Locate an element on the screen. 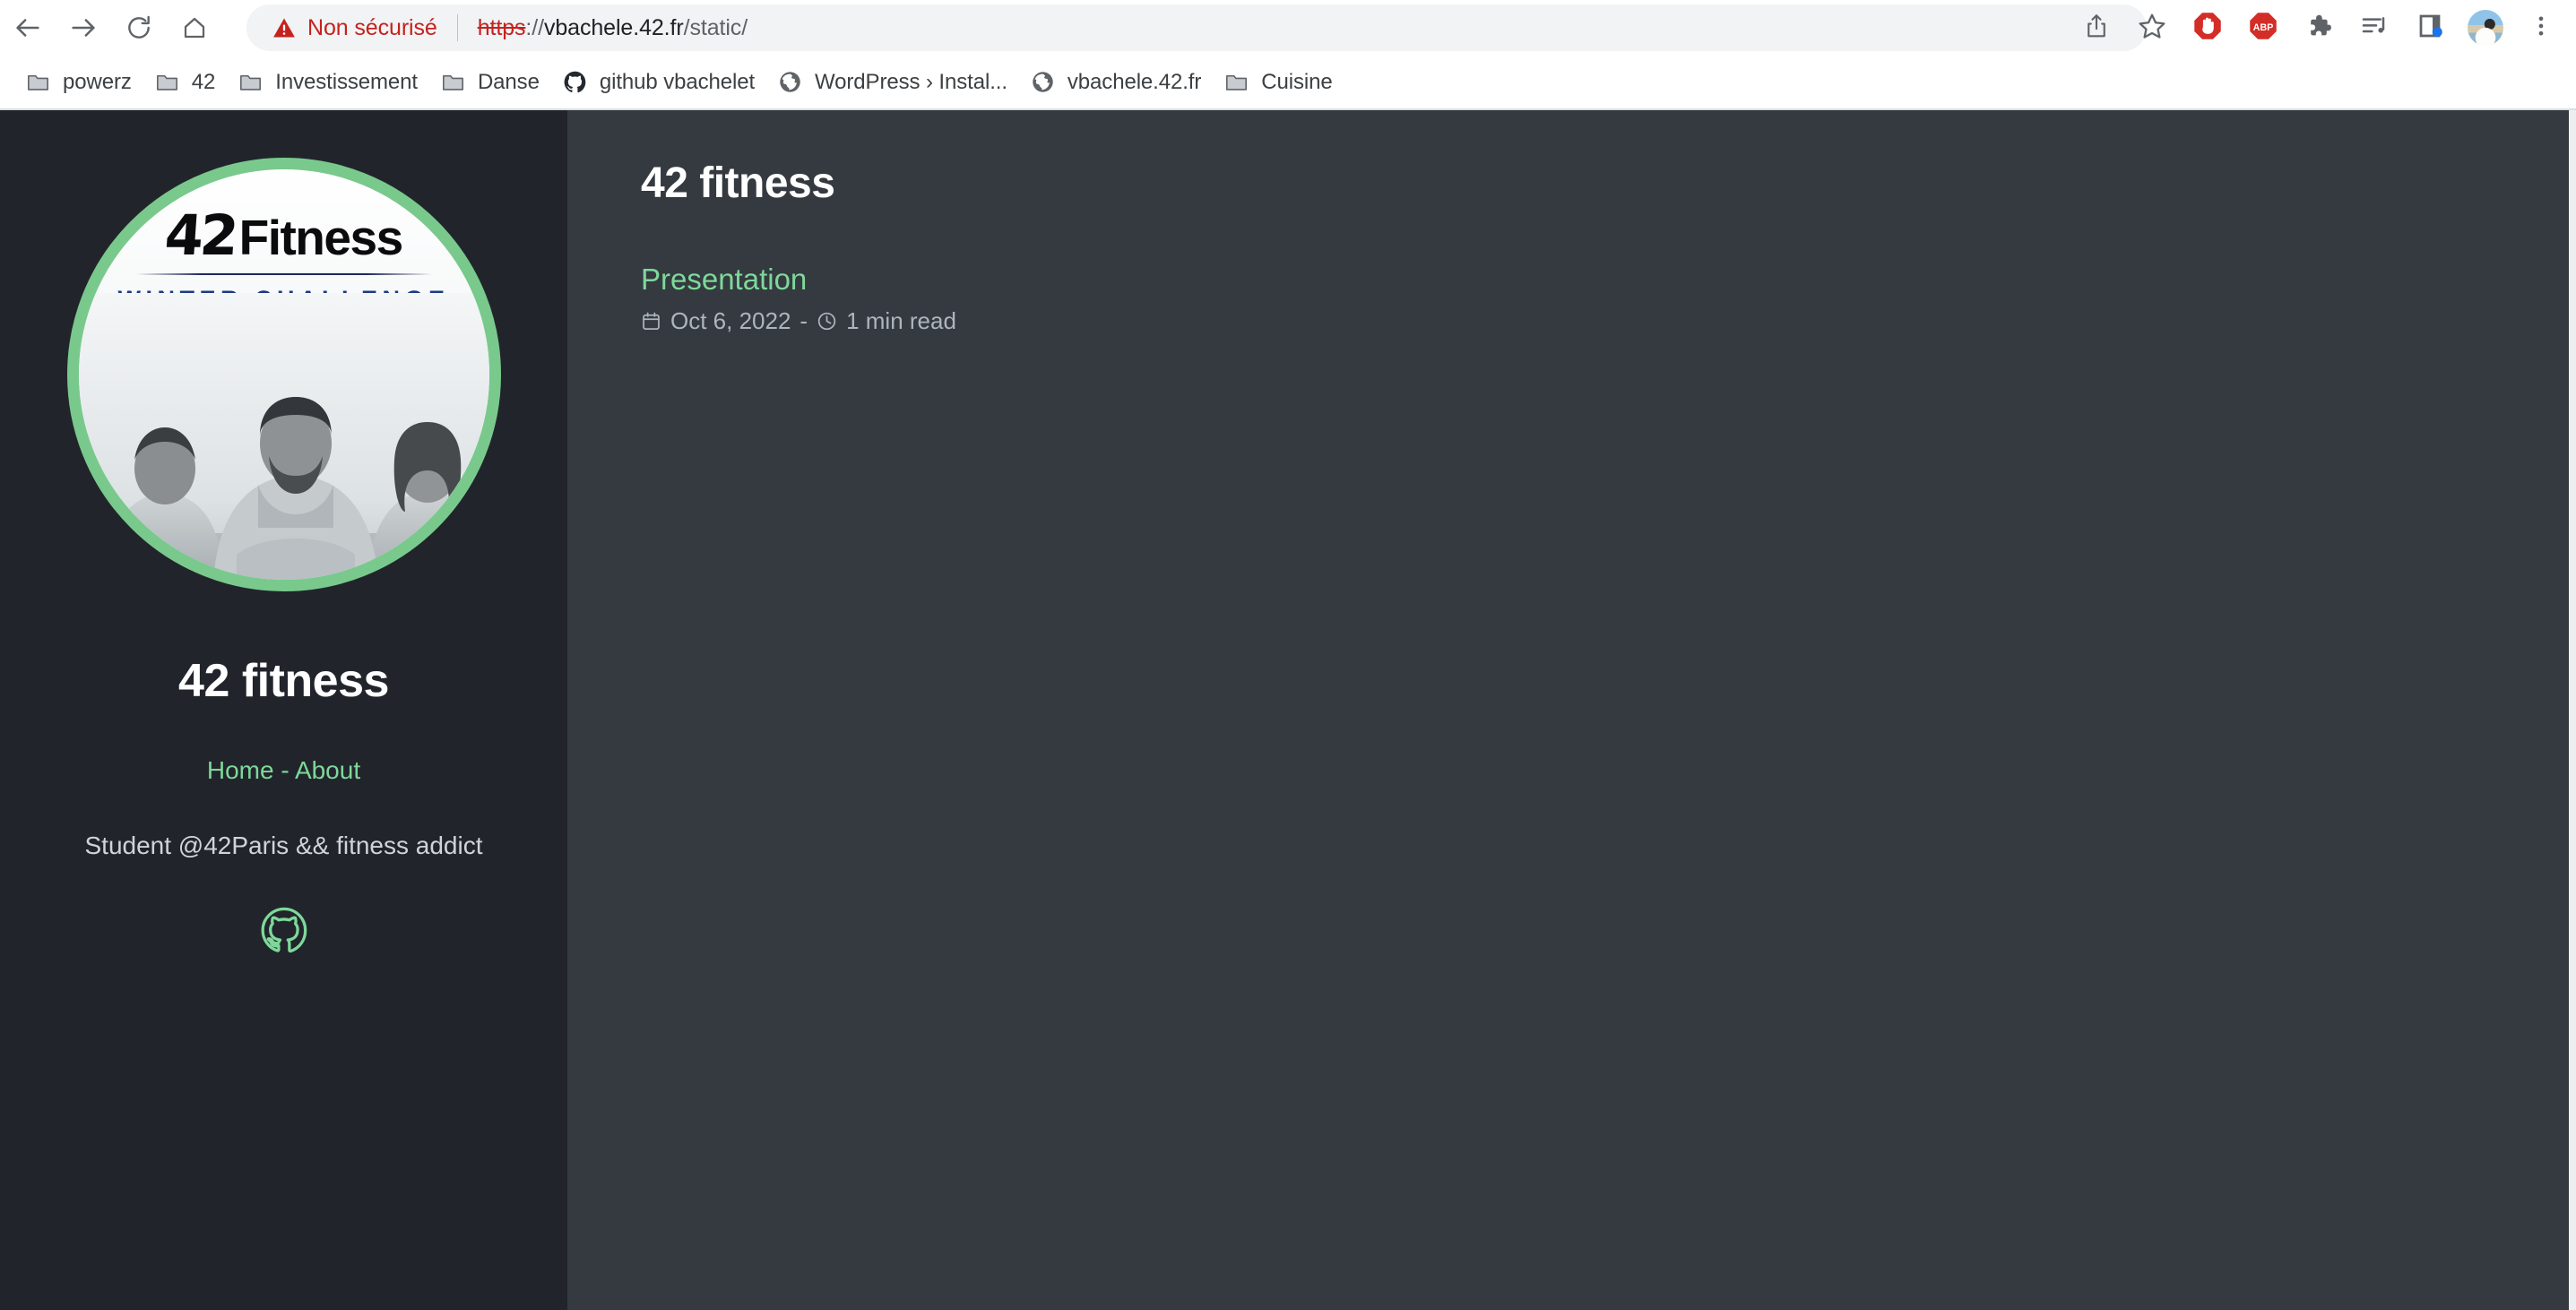 This screenshot has height=1310, width=2576. url-path: /static/ is located at coordinates (715, 27).